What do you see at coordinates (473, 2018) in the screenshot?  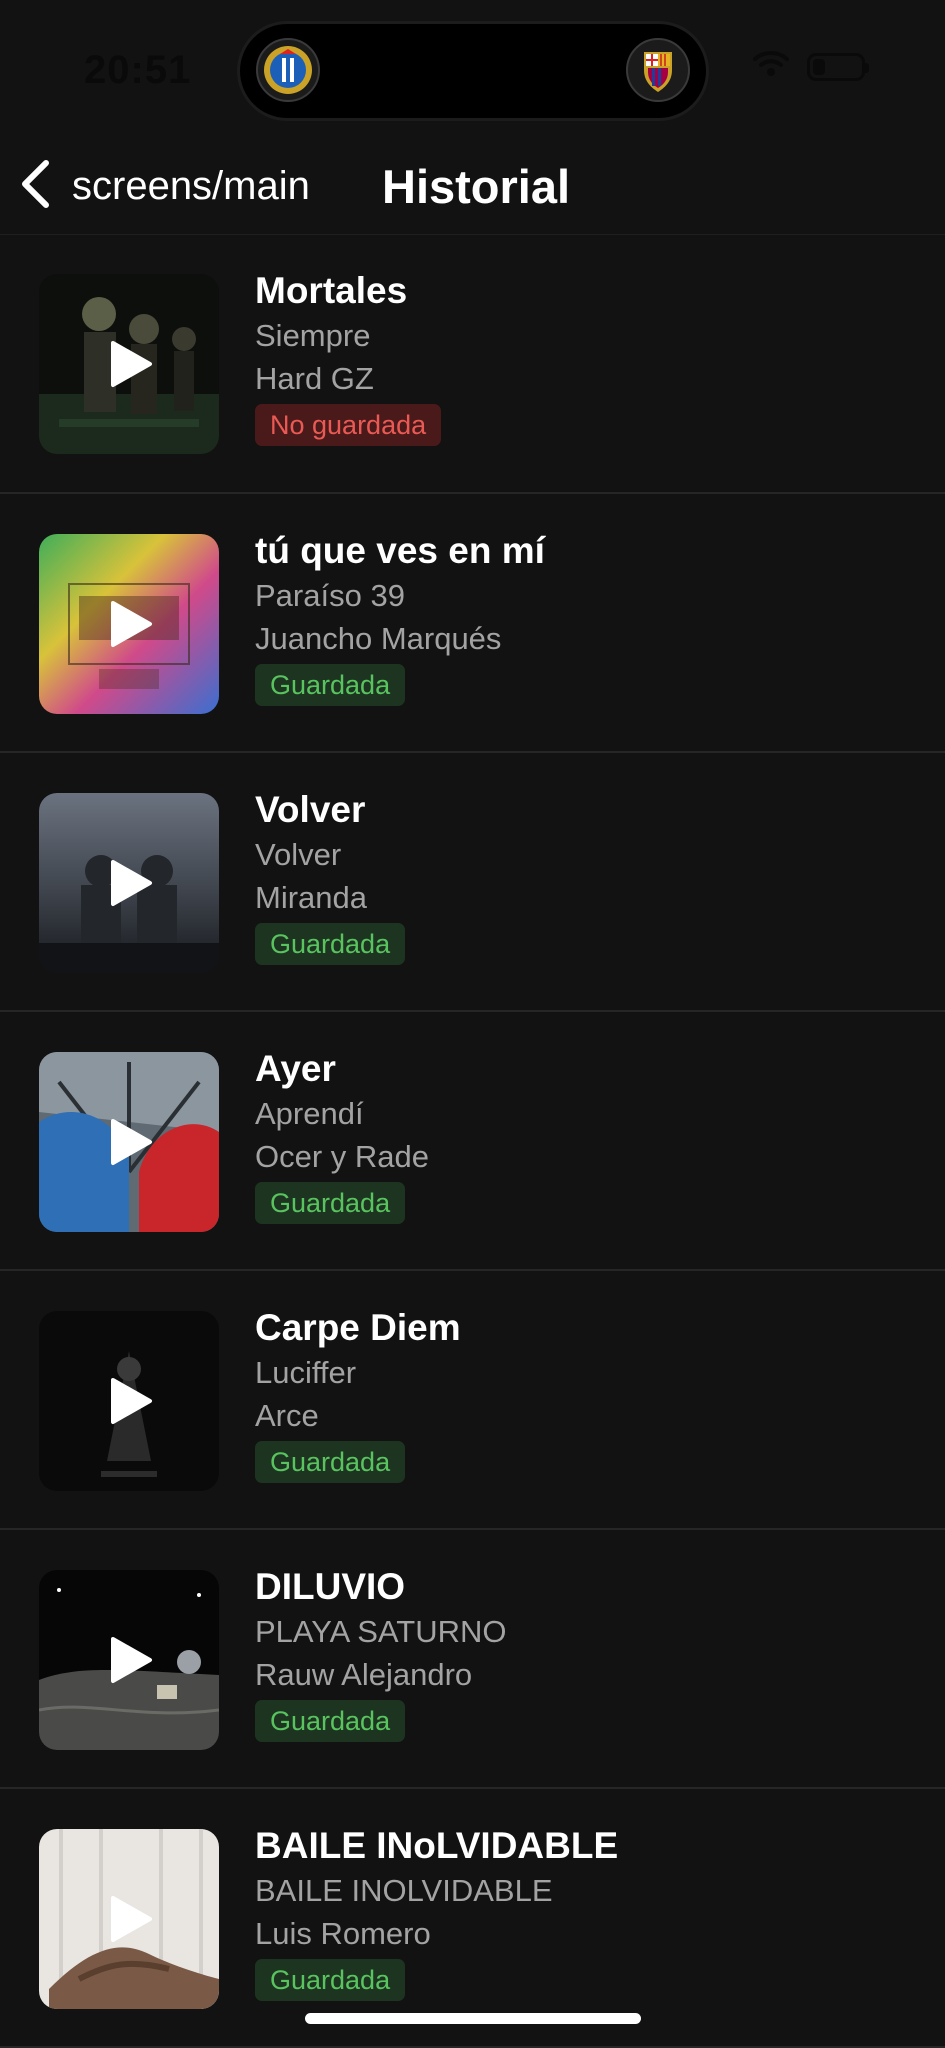 I see `home-indicator` at bounding box center [473, 2018].